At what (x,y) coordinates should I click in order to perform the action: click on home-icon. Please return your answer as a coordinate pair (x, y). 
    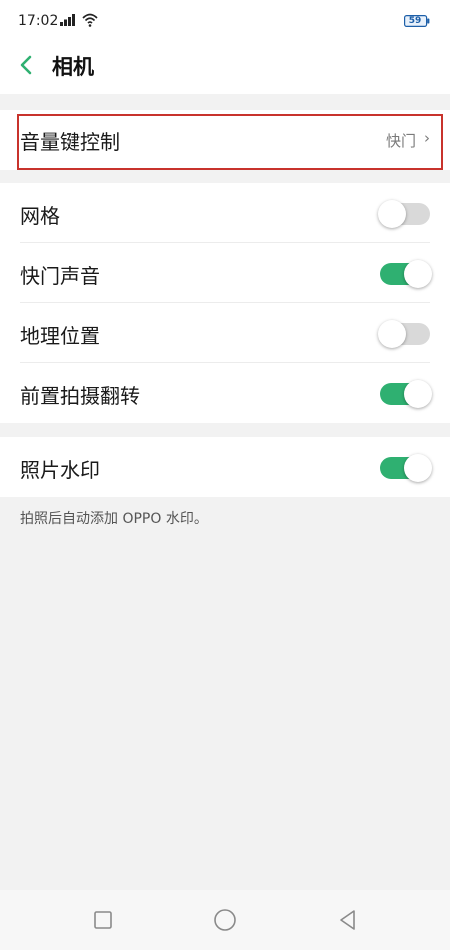
    Looking at the image, I should click on (225, 920).